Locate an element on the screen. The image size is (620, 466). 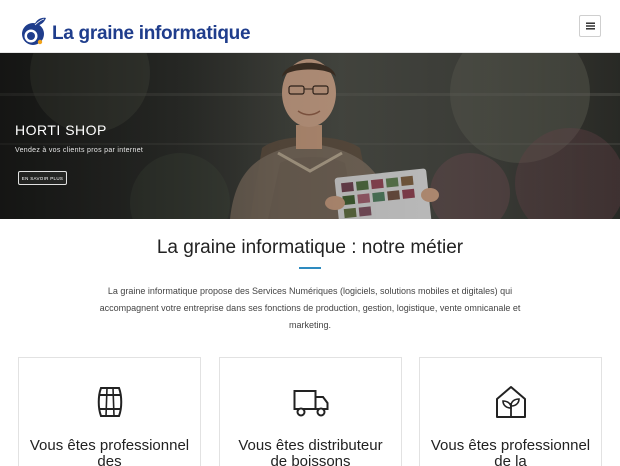
learn-more-button: EN SAVOIR PLUS is located at coordinates (42, 178).